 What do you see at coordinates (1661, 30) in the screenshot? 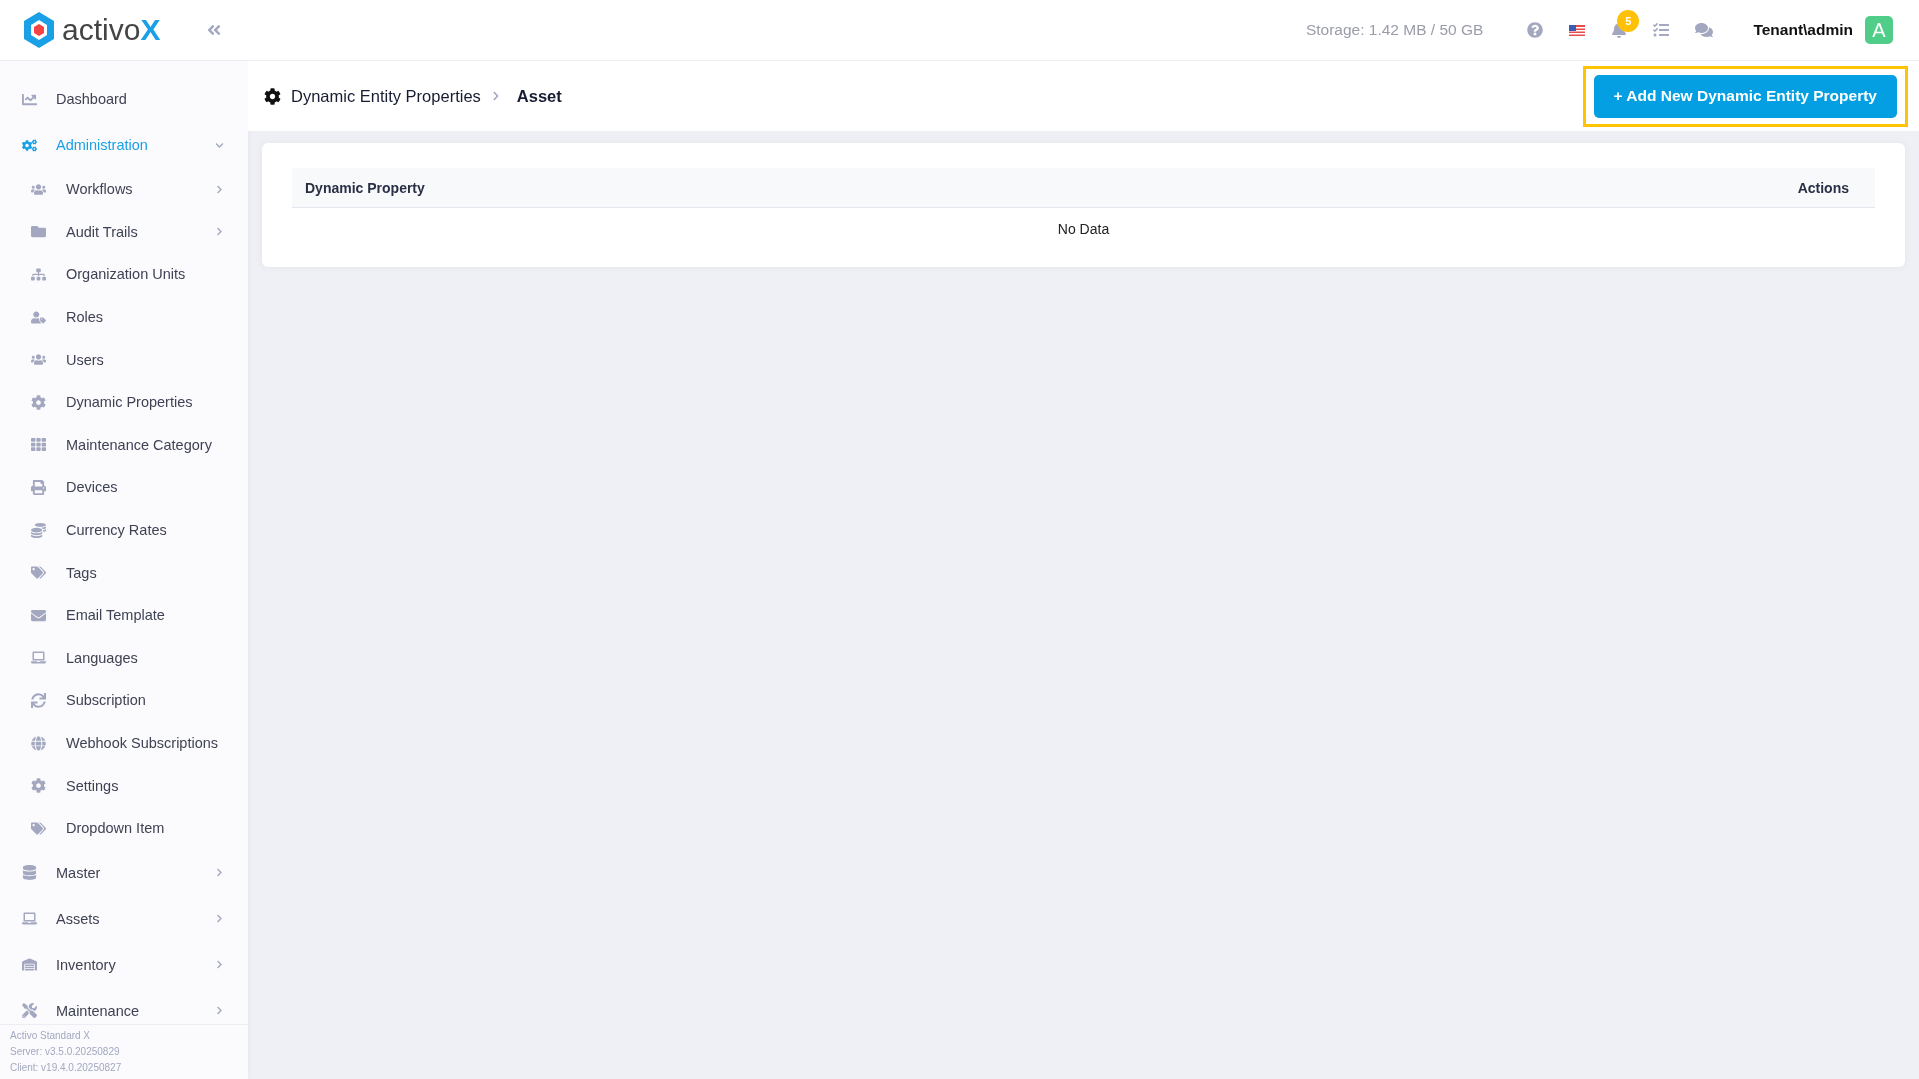
I see `tasks-icon` at bounding box center [1661, 30].